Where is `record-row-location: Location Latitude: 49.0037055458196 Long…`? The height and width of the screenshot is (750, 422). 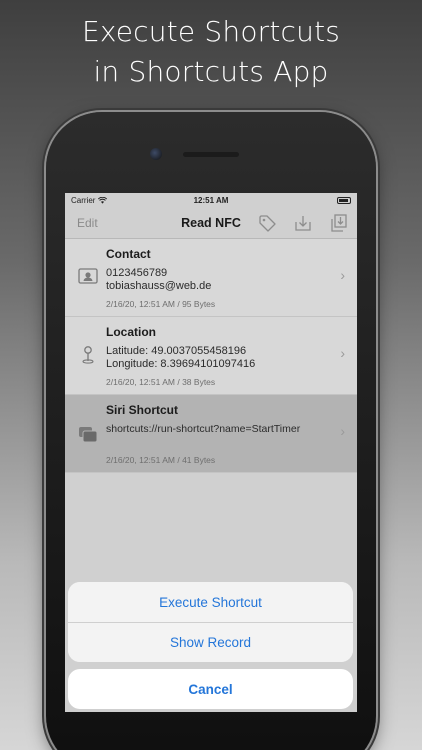
record-row-location: Location Latitude: 49.0037055458196 Long… is located at coordinates (211, 356).